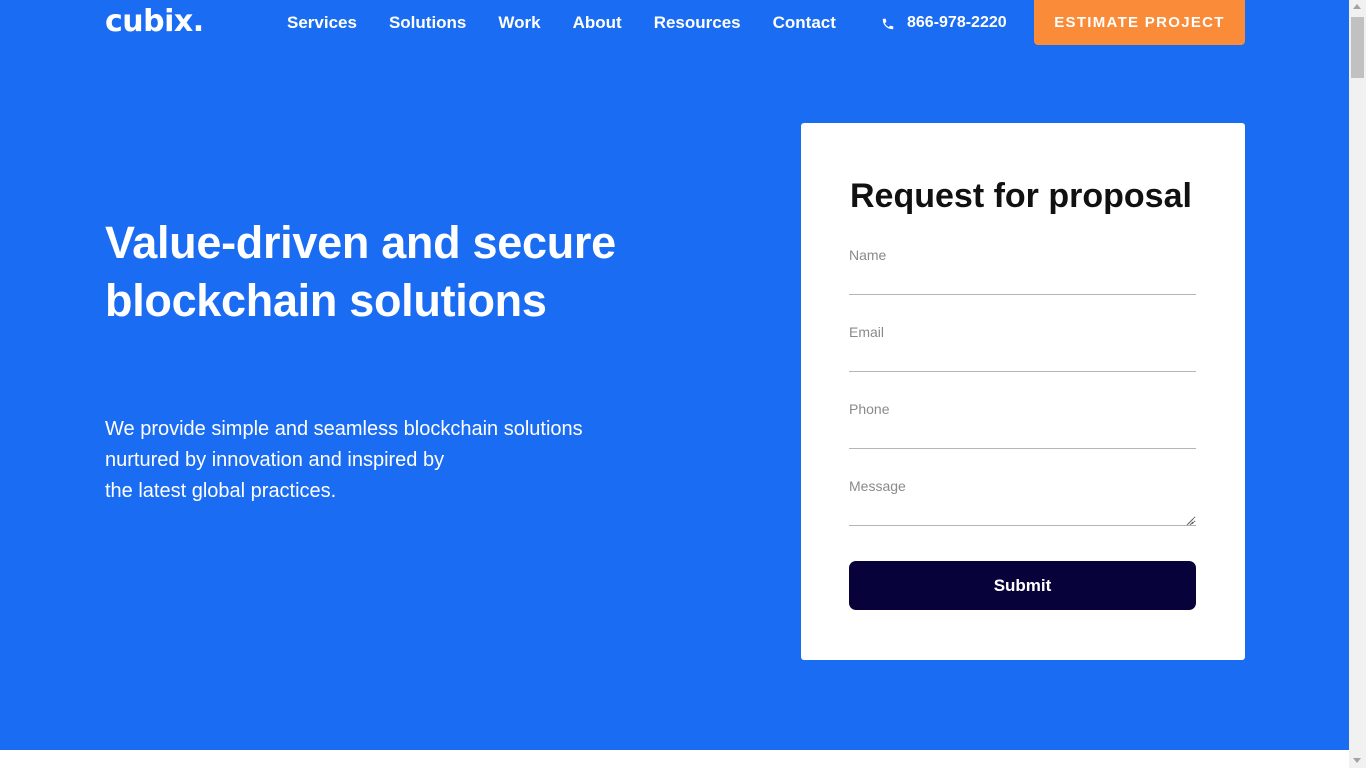 The width and height of the screenshot is (1366, 768). Describe the element at coordinates (1022, 514) in the screenshot. I see `message-textarea` at that location.